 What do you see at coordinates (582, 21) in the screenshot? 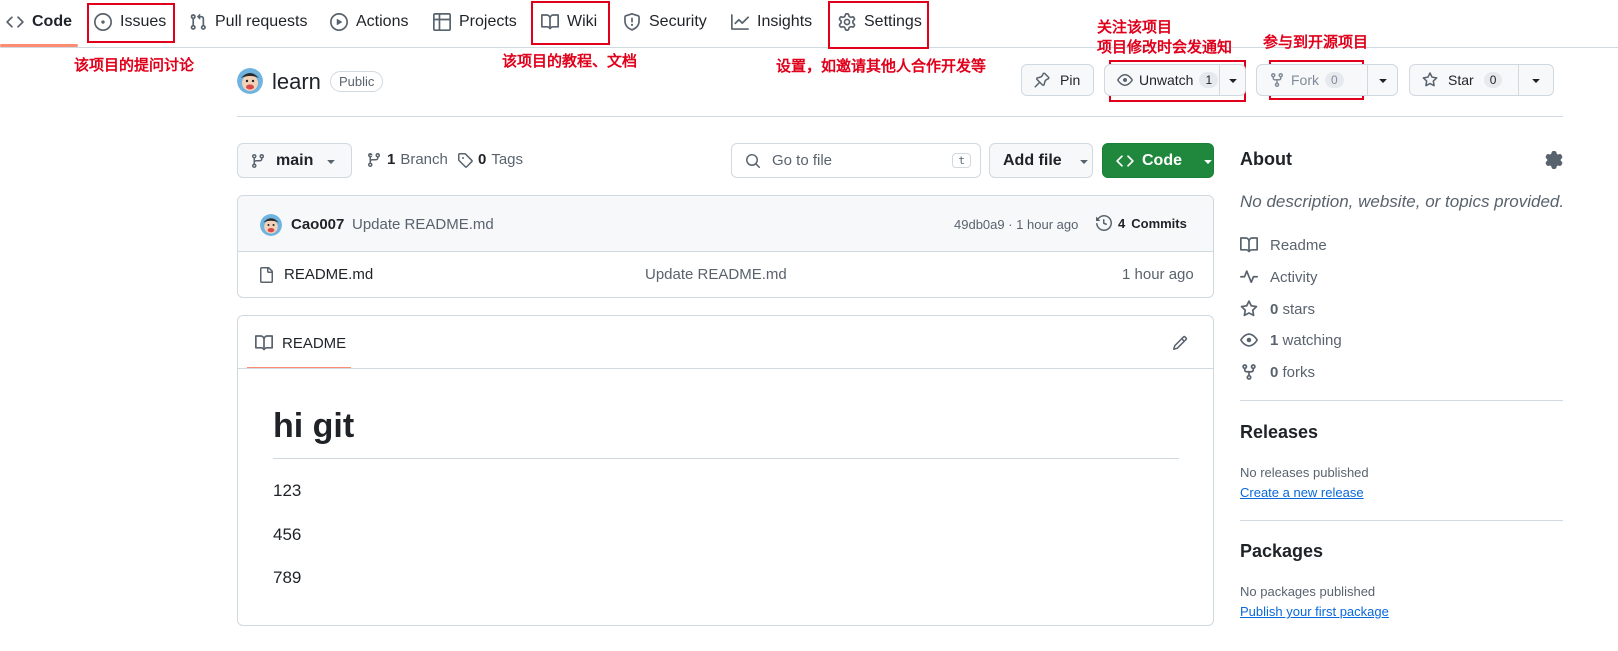
I see `tab-label: Wiki` at bounding box center [582, 21].